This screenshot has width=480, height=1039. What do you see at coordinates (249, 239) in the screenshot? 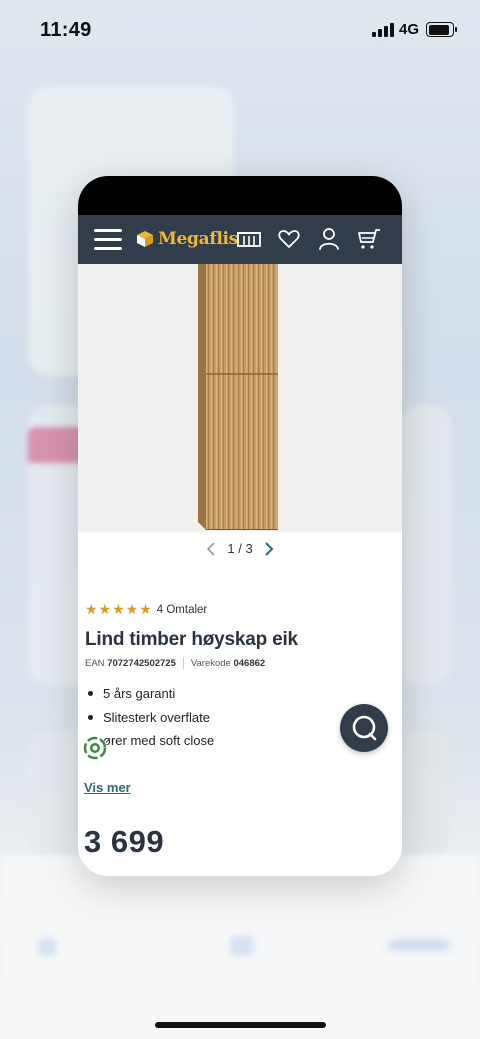
I see `store-icon` at bounding box center [249, 239].